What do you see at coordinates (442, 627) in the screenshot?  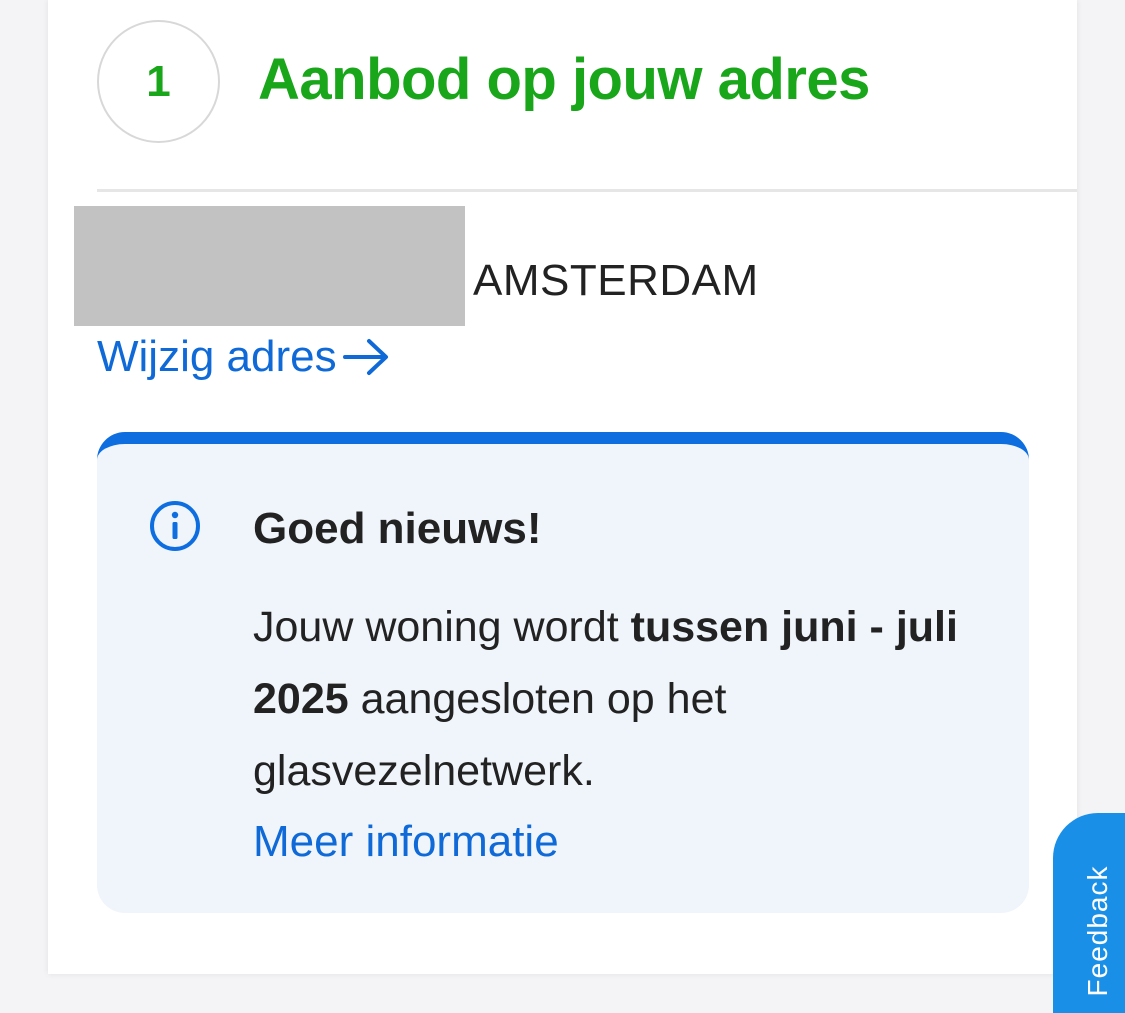 I see `notice-body-text-start: Jouw woning wordt` at bounding box center [442, 627].